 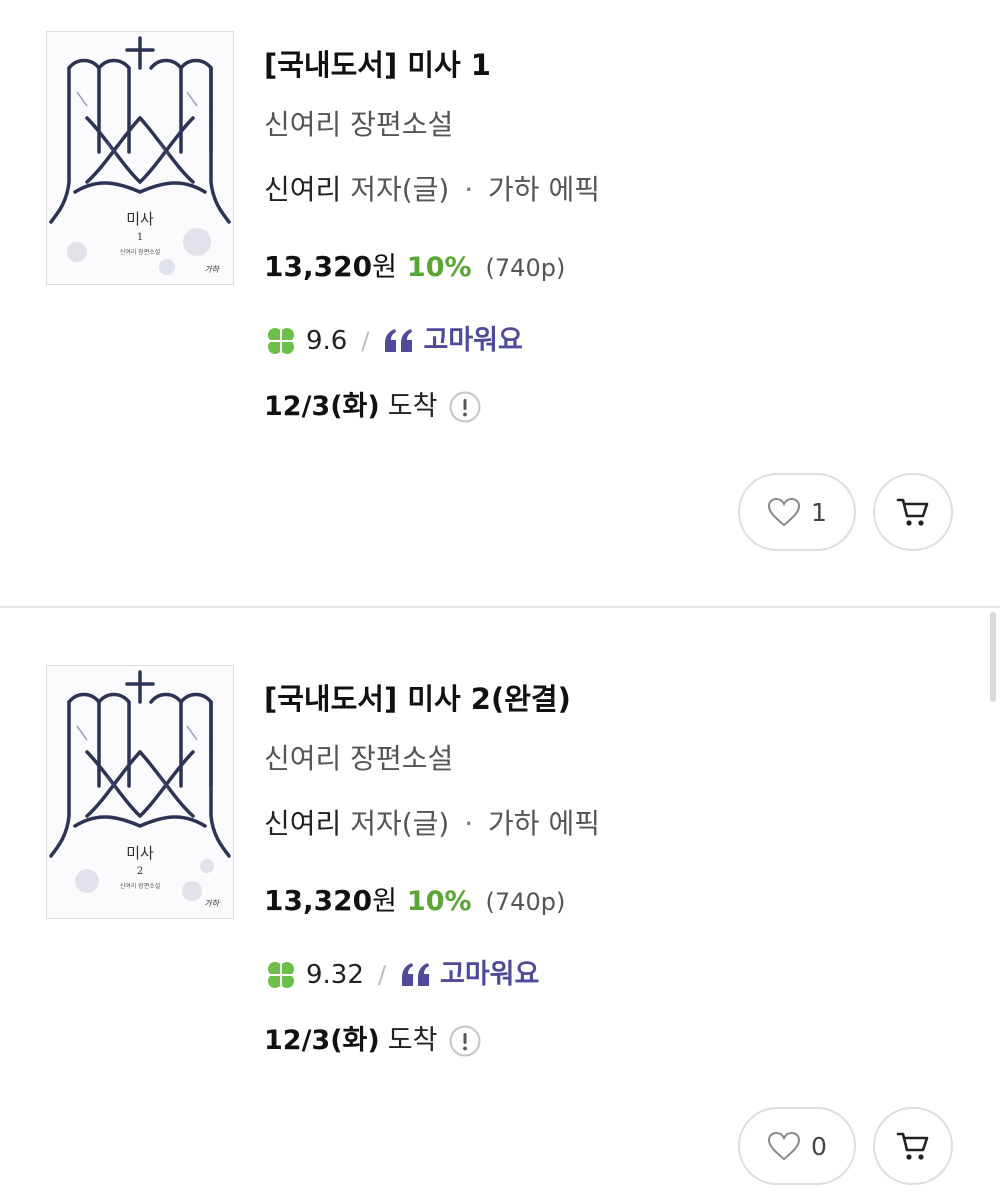 I want to click on book-title: [국내도서] 미사 1, so click(x=584, y=65).